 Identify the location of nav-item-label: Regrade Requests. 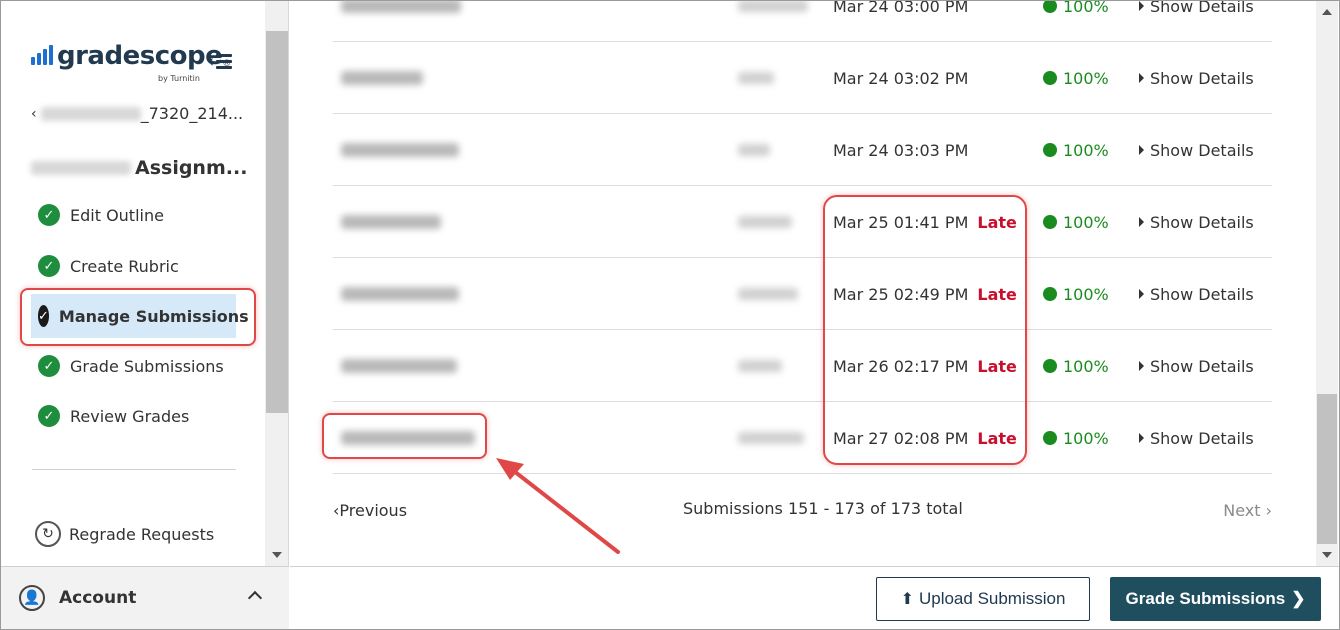
(142, 534).